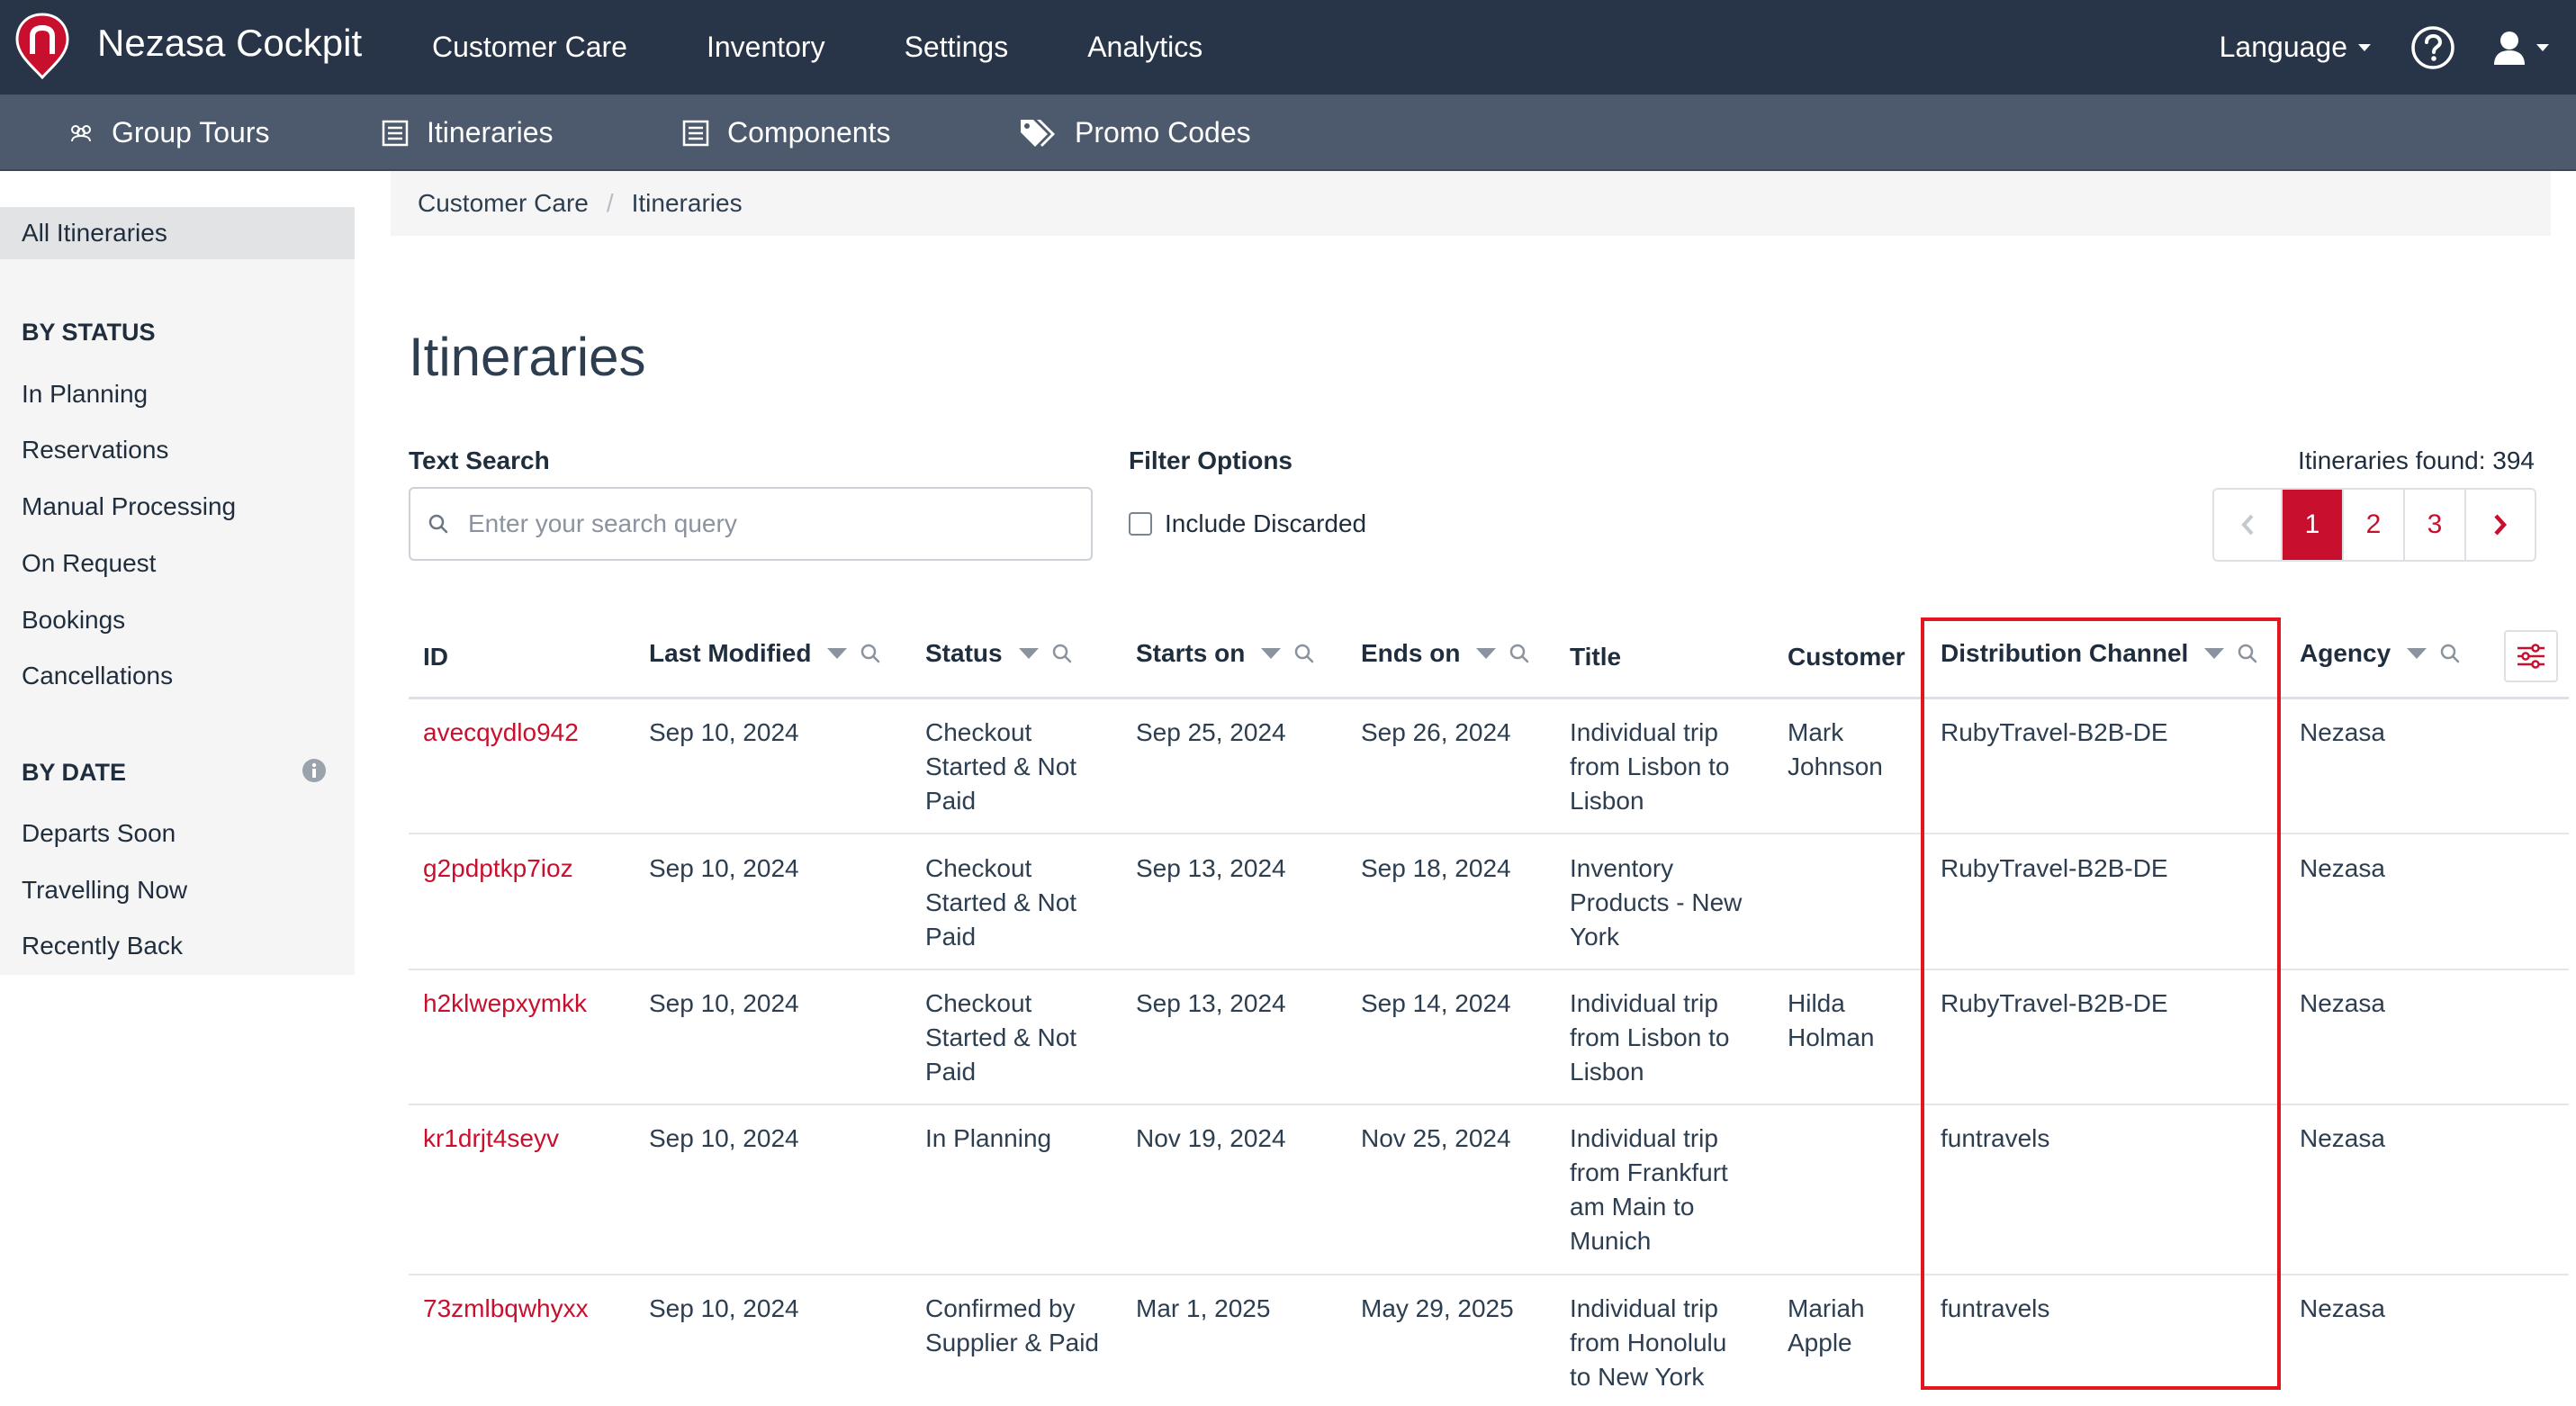 This screenshot has height=1406, width=2576. I want to click on nezasa-logo-icon, so click(42, 46).